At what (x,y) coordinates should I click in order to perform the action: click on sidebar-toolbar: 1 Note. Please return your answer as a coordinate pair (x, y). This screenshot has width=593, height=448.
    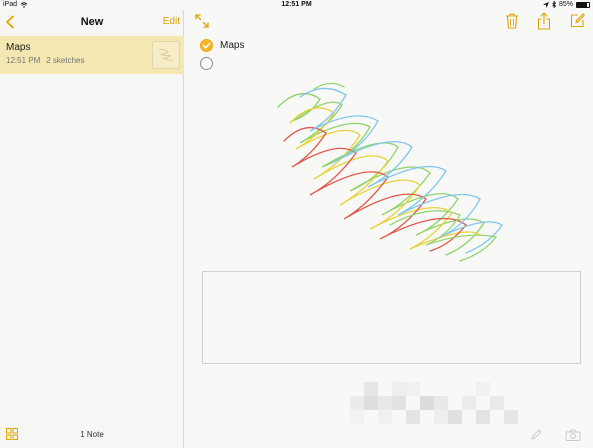
    Looking at the image, I should click on (92, 434).